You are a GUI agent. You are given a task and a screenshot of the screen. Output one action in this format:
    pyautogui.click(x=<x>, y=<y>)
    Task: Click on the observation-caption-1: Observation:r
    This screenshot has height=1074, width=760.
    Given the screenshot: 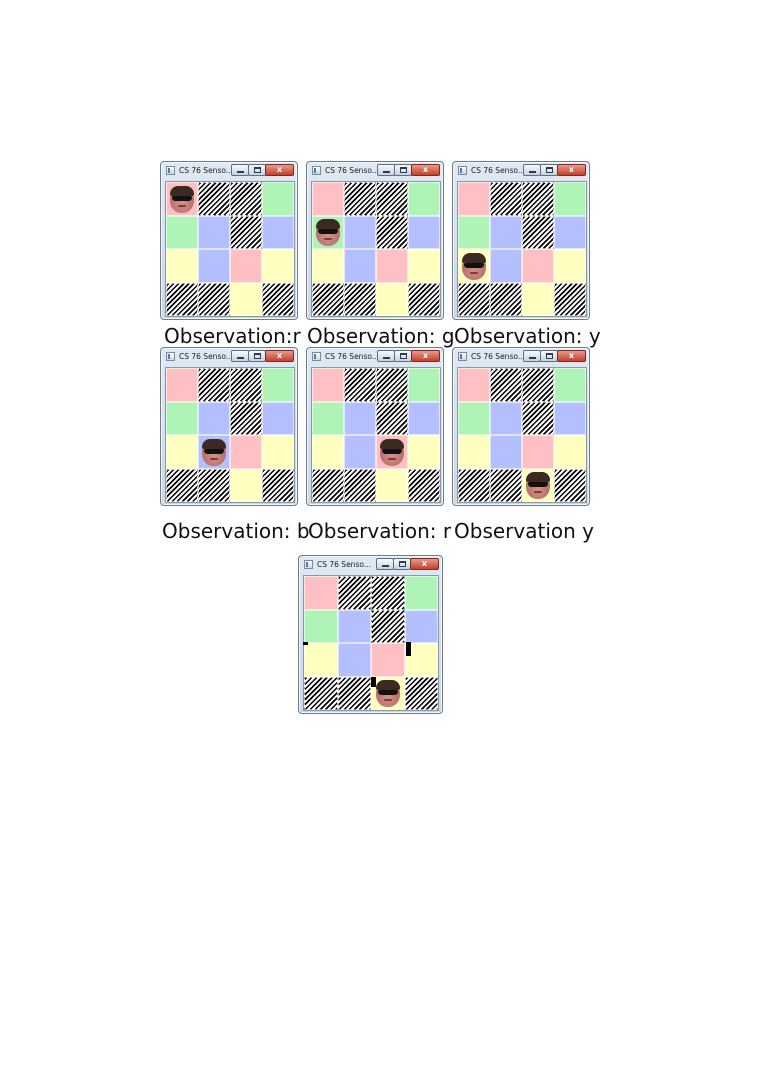 What is the action you would take?
    pyautogui.click(x=232, y=336)
    